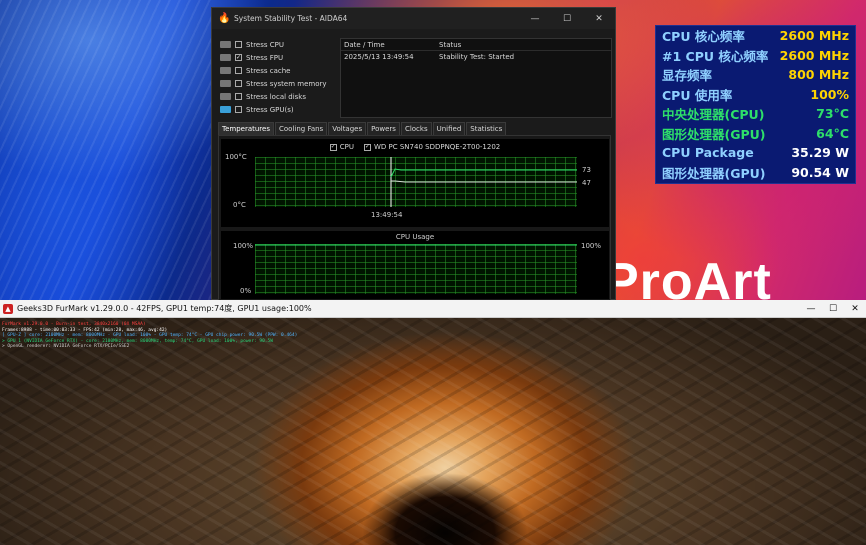  I want to click on stress-fpu-checkbox: ✓, so click(238, 57).